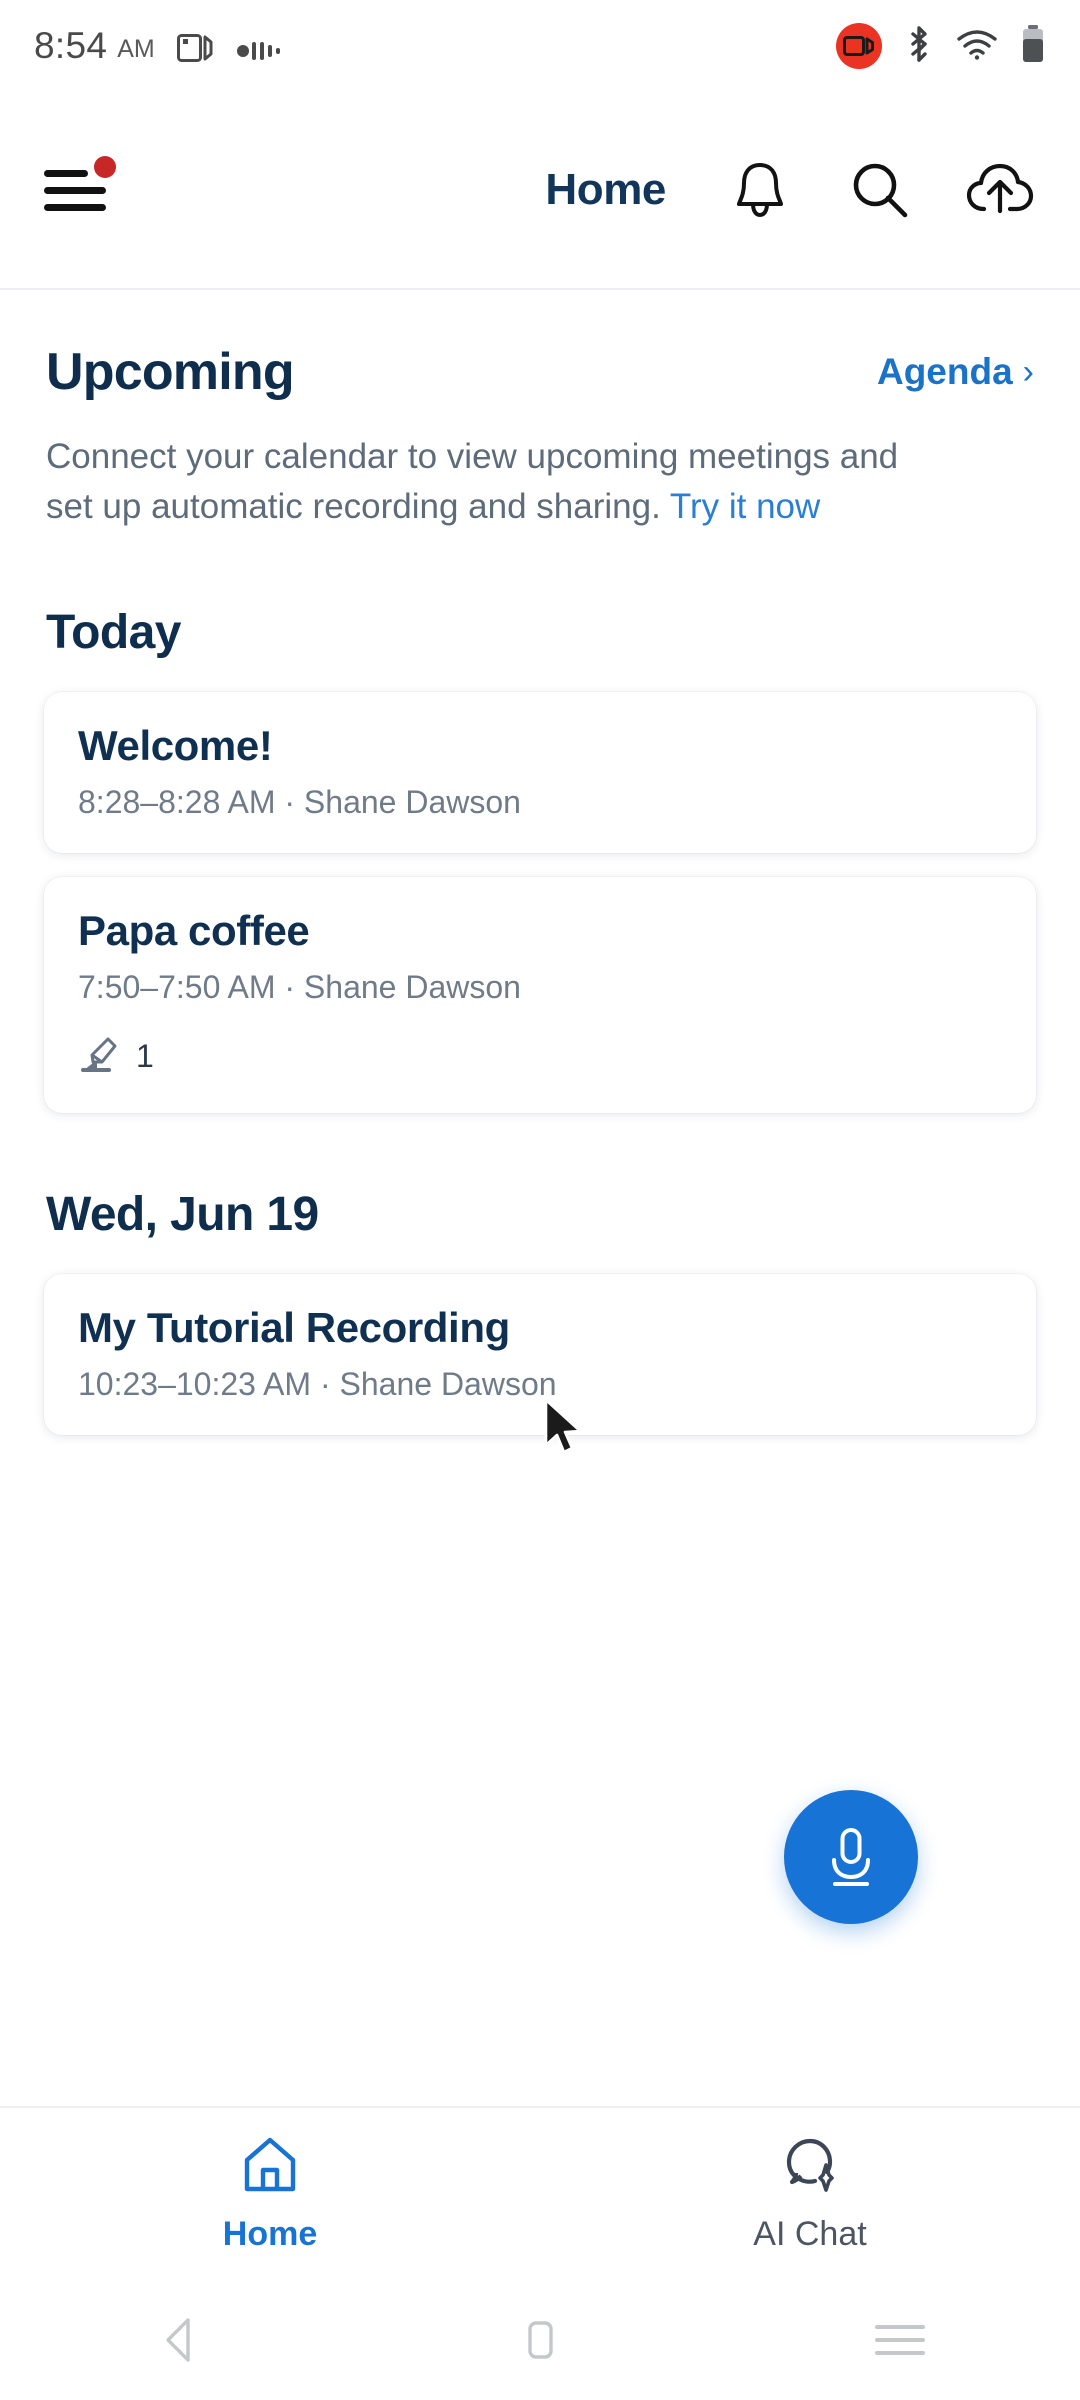 This screenshot has height=2400, width=1080. I want to click on menu-notification-badge, so click(105, 167).